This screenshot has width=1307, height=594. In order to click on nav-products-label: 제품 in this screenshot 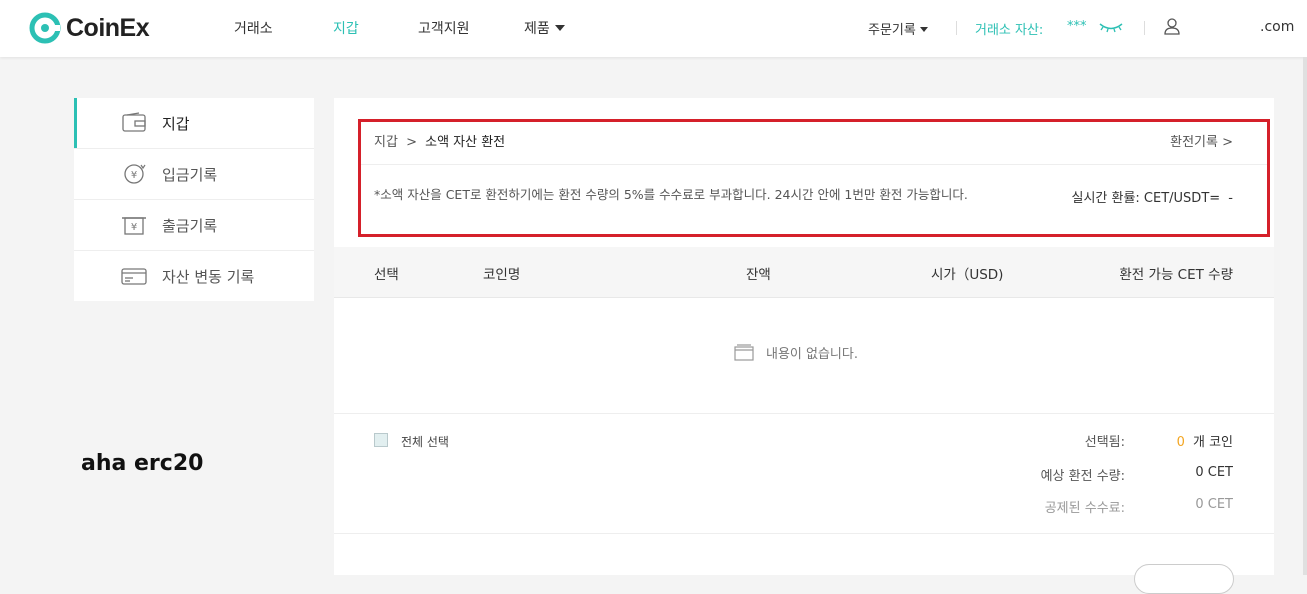, I will do `click(537, 29)`.